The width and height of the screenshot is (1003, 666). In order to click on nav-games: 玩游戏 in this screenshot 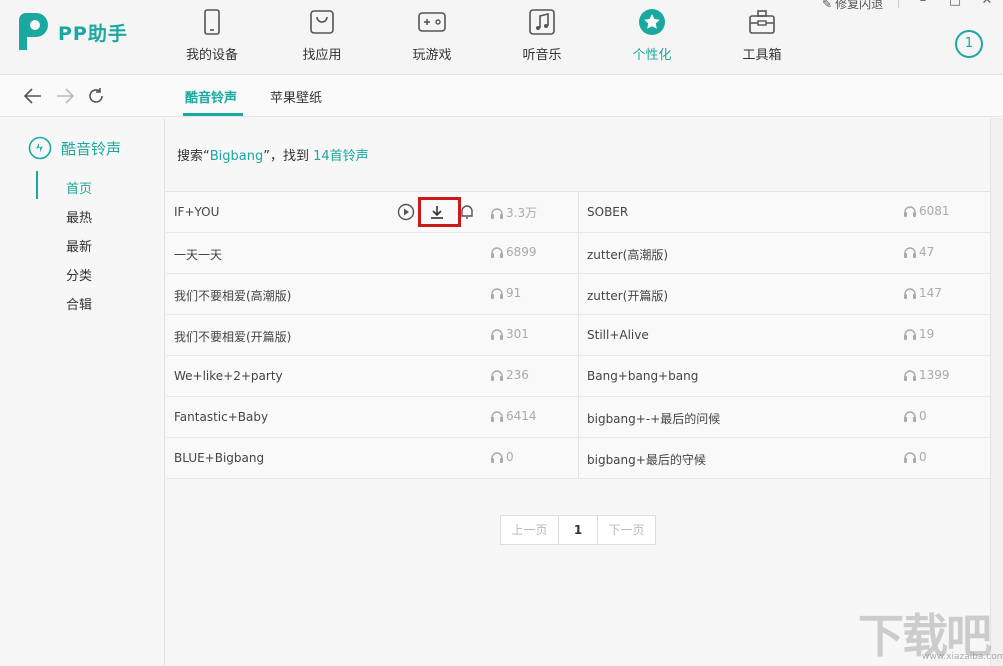, I will do `click(432, 37)`.